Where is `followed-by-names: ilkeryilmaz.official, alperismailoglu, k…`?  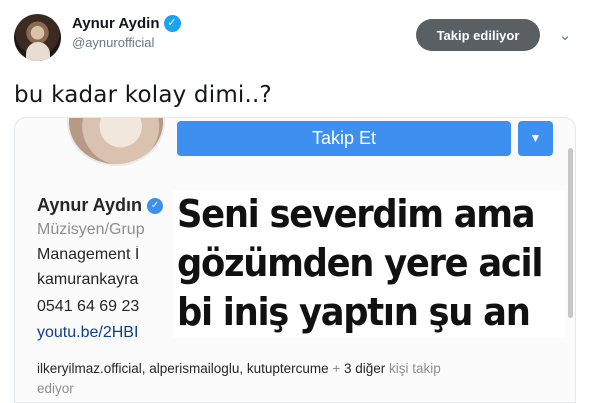
followed-by-names: ilkeryilmaz.official, alperismailoglu, k… is located at coordinates (183, 368).